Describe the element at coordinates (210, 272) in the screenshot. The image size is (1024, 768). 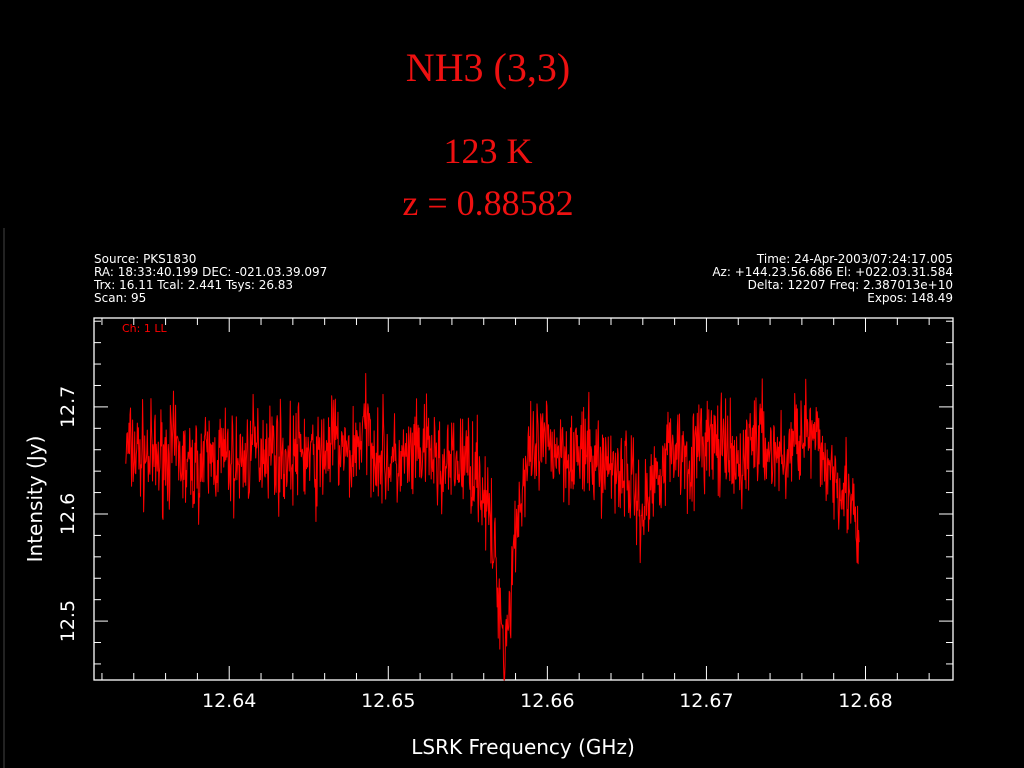
I see `header-left-line: RA: 18:33:40.199 DEC: -021.03.39.097` at that location.